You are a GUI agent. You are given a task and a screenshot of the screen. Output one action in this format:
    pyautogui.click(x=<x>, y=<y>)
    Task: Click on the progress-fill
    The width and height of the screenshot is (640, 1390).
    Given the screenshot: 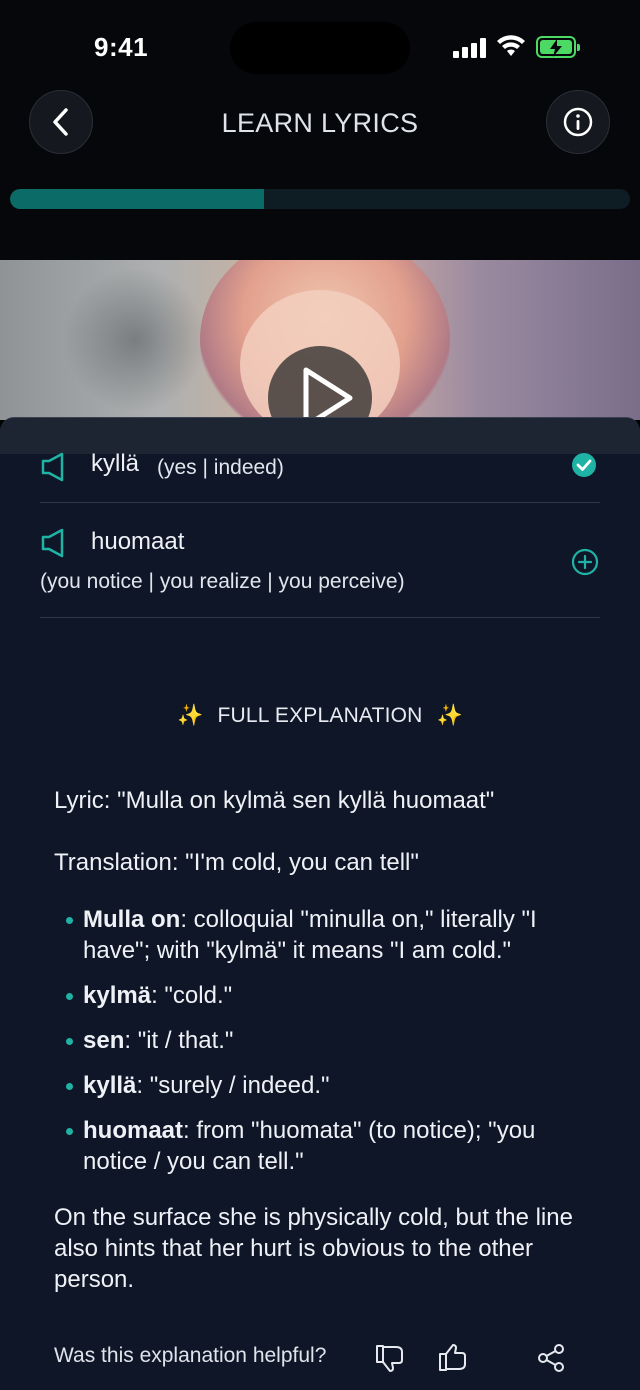 What is the action you would take?
    pyautogui.click(x=137, y=199)
    